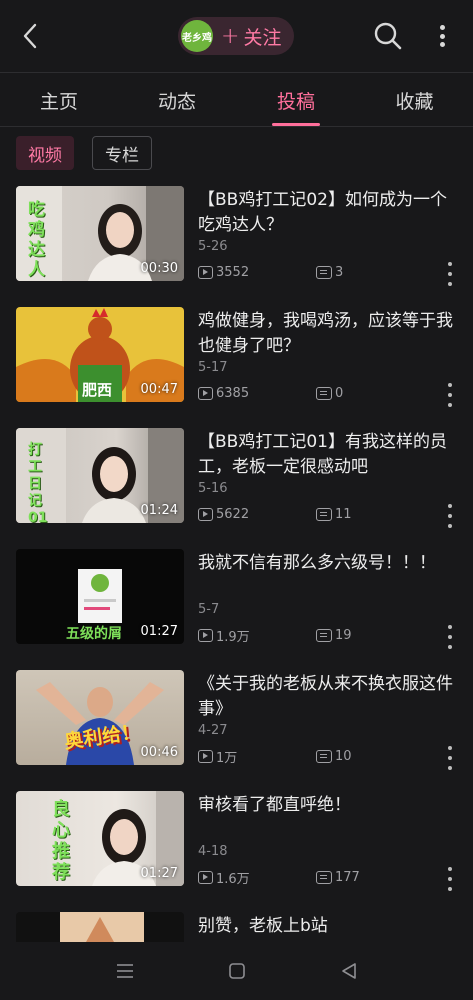  Describe the element at coordinates (414, 100) in the screenshot. I see `tab-favorites: 收藏` at that location.